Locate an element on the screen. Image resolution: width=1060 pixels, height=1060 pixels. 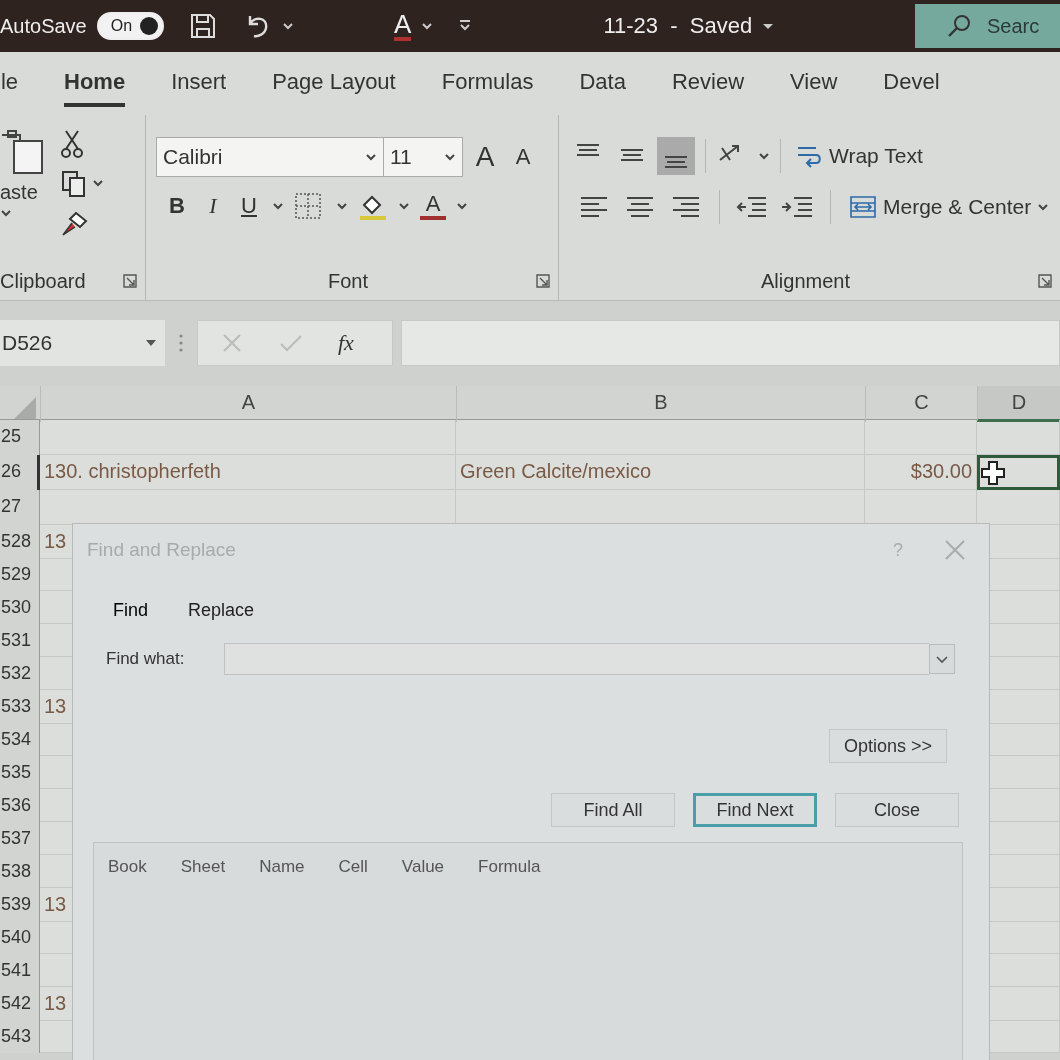
row-header: 25 is located at coordinates (20, 437).